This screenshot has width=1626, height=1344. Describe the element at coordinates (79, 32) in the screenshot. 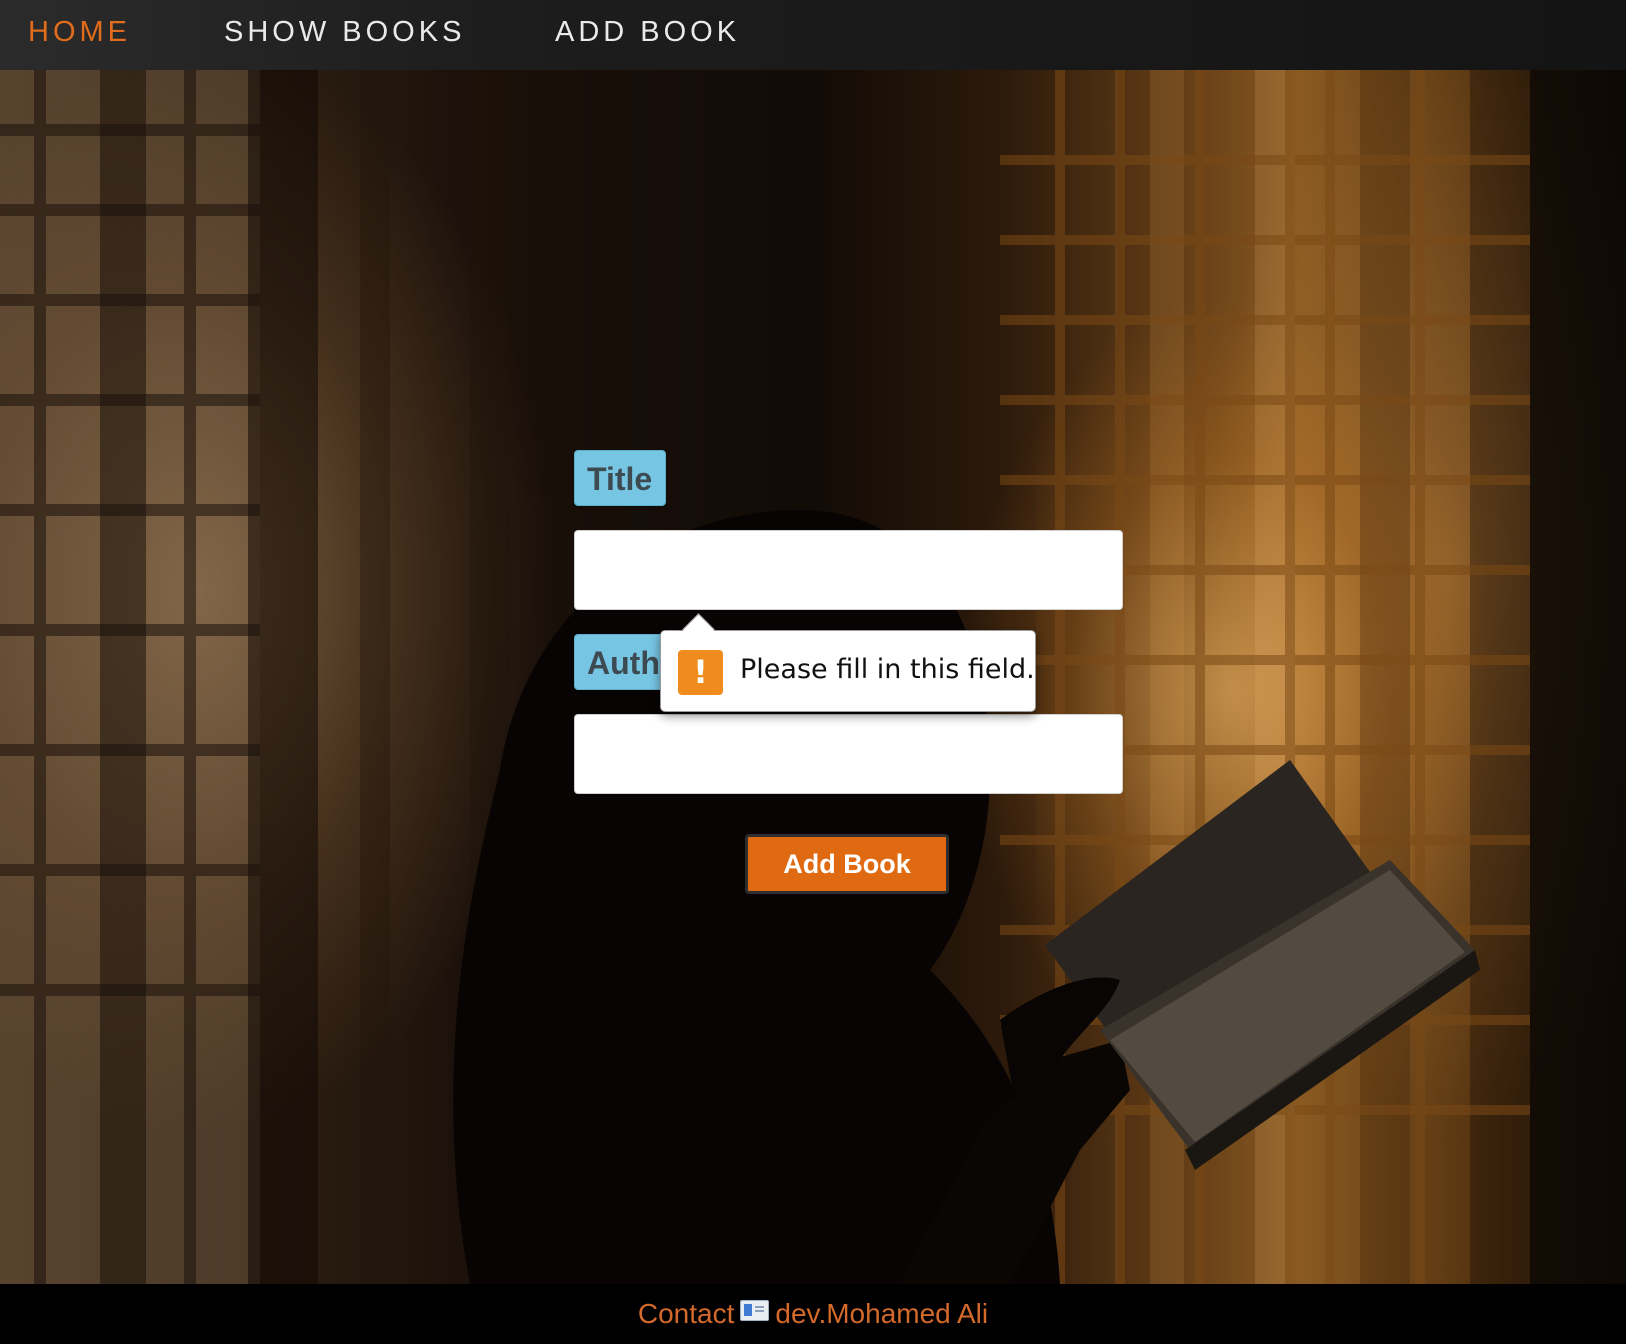

I see `nav-link-home: HOME` at that location.